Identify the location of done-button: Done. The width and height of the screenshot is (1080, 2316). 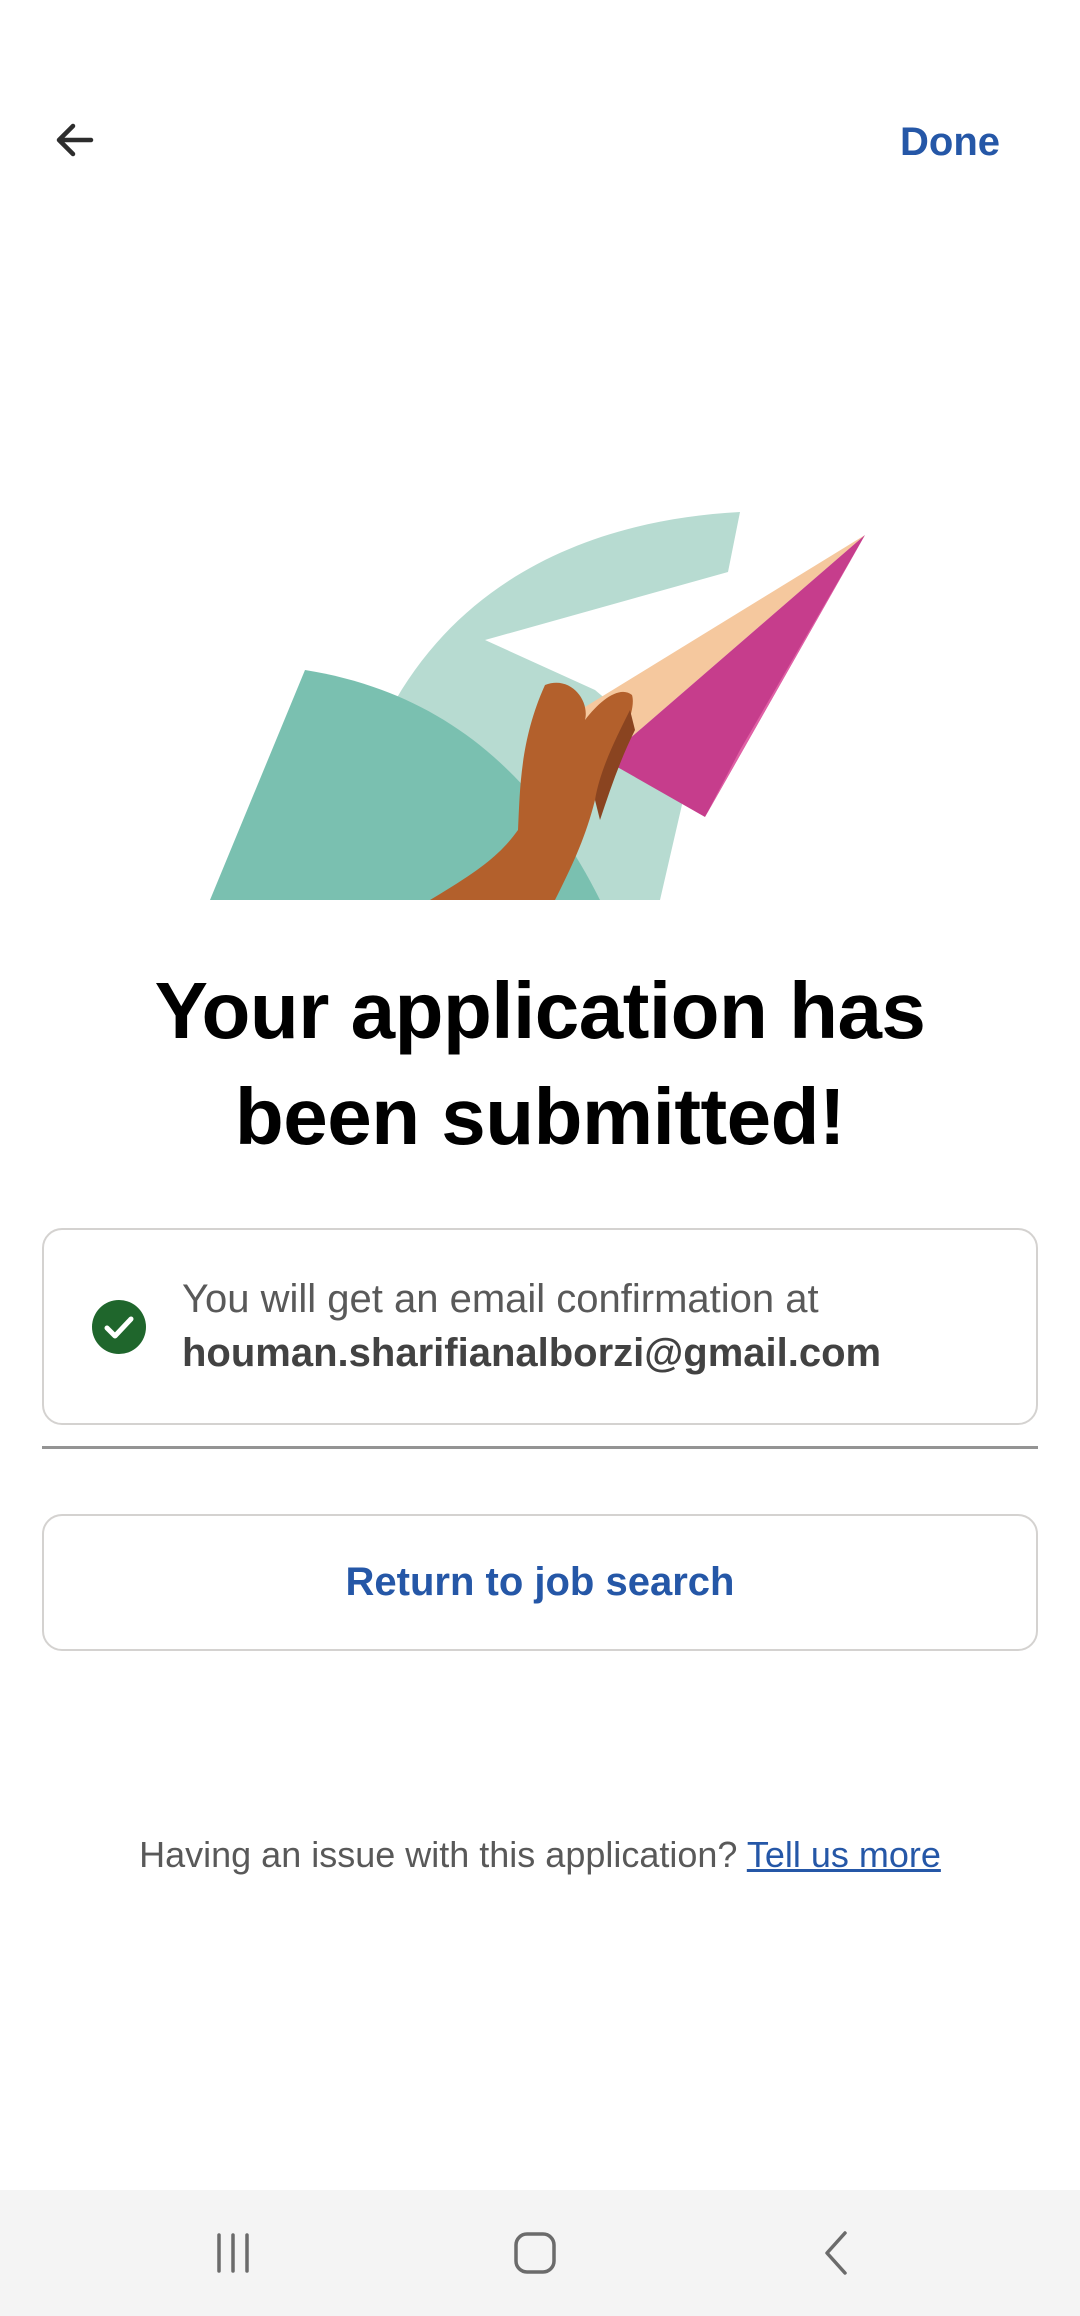
(950, 142).